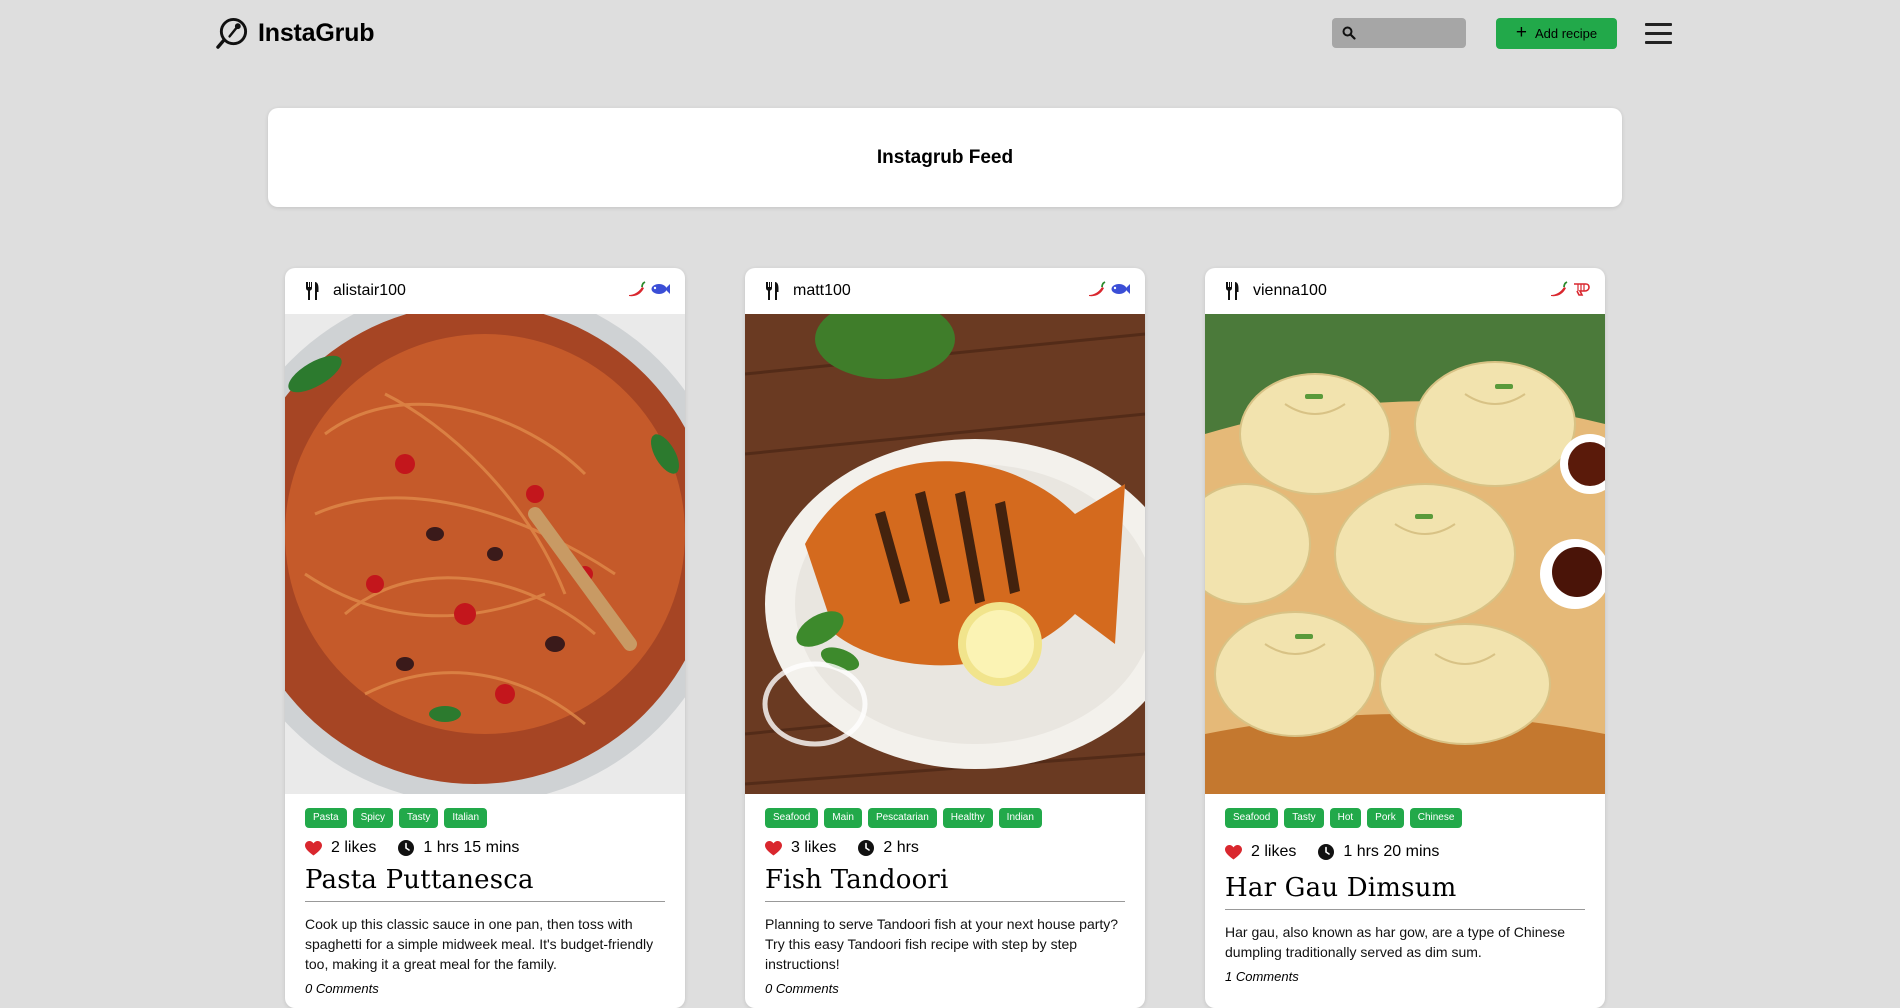 The image size is (1900, 1008). I want to click on likes-count: 3 likes, so click(814, 847).